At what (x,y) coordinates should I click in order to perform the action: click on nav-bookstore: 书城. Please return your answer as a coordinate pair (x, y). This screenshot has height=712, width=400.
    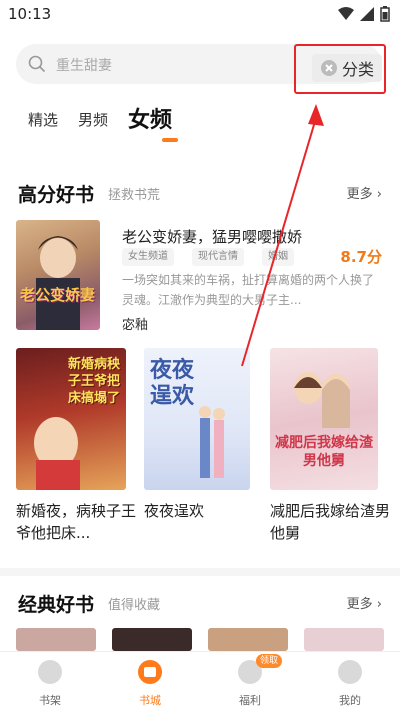
    Looking at the image, I should click on (150, 682).